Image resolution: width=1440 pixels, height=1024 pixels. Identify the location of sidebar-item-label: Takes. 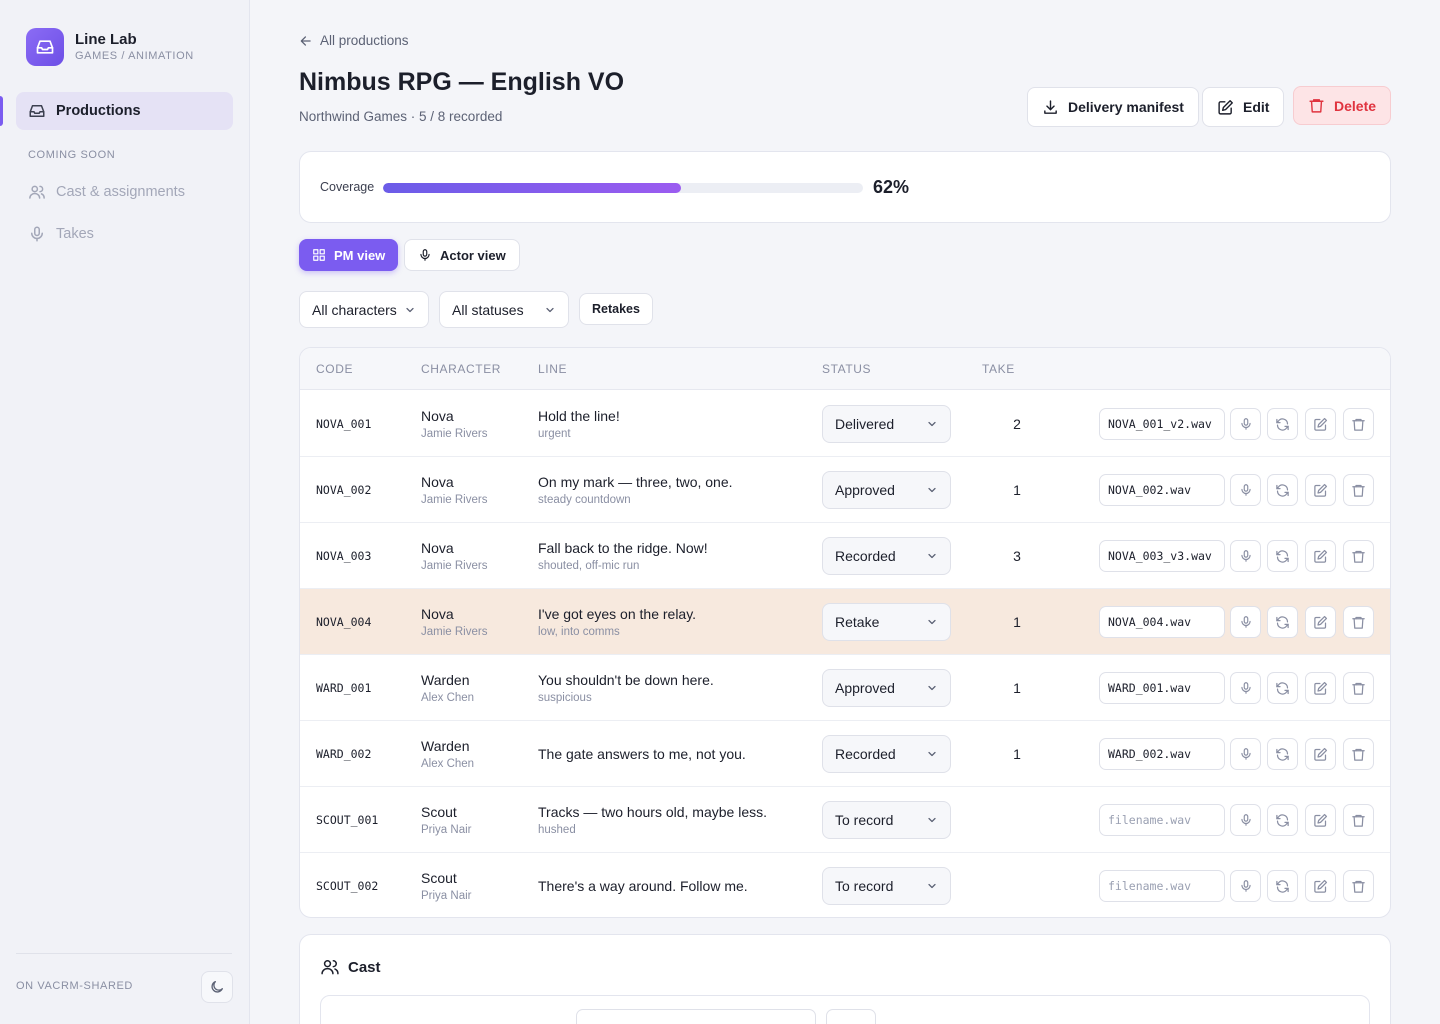
(75, 234).